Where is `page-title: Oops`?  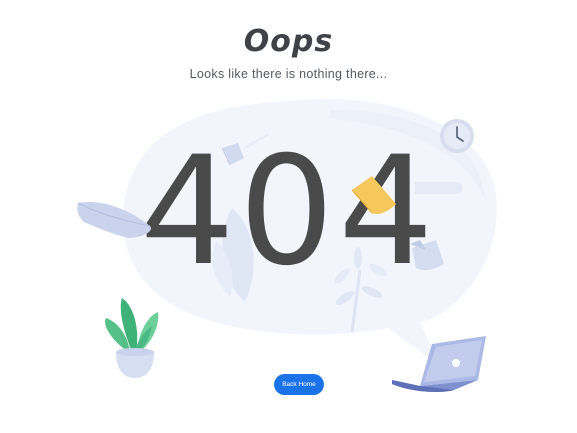 page-title: Oops is located at coordinates (288, 41).